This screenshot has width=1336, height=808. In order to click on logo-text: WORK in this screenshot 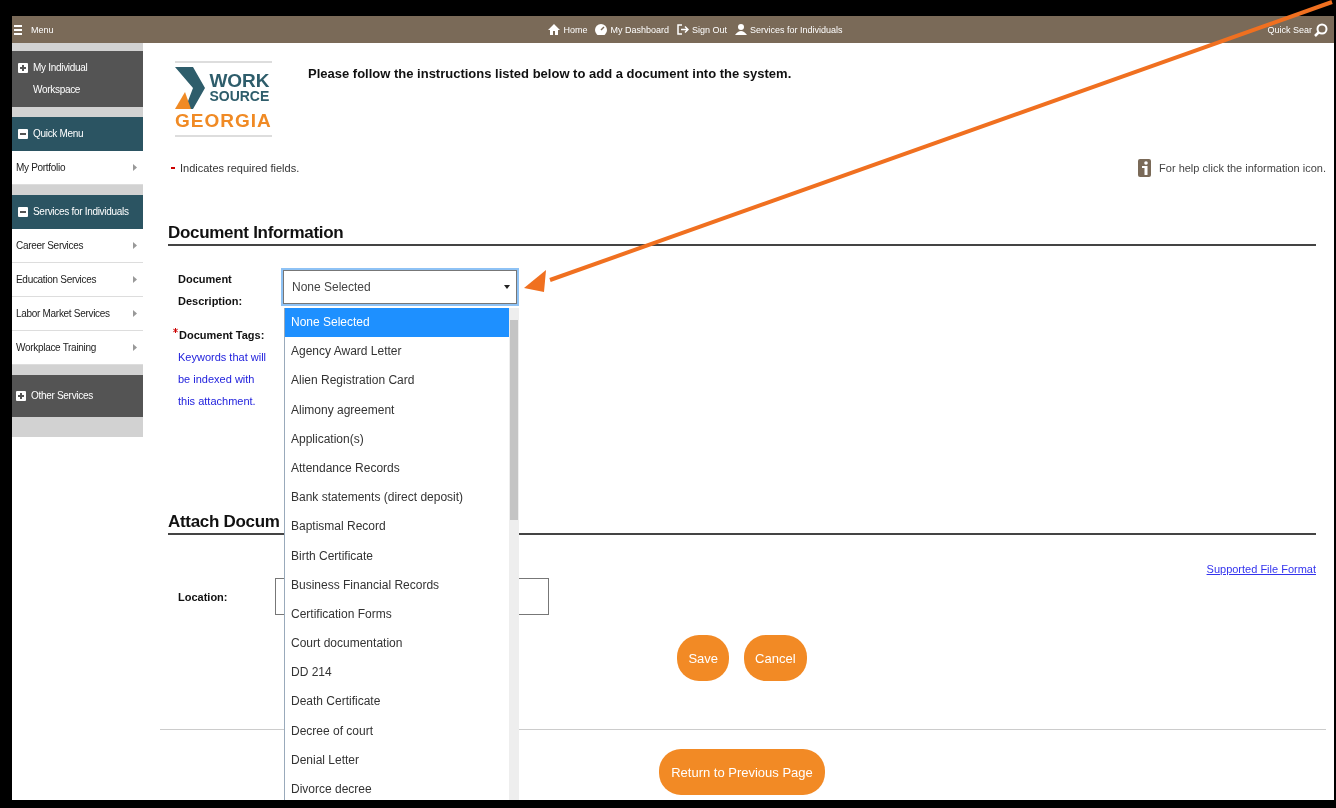, I will do `click(240, 80)`.